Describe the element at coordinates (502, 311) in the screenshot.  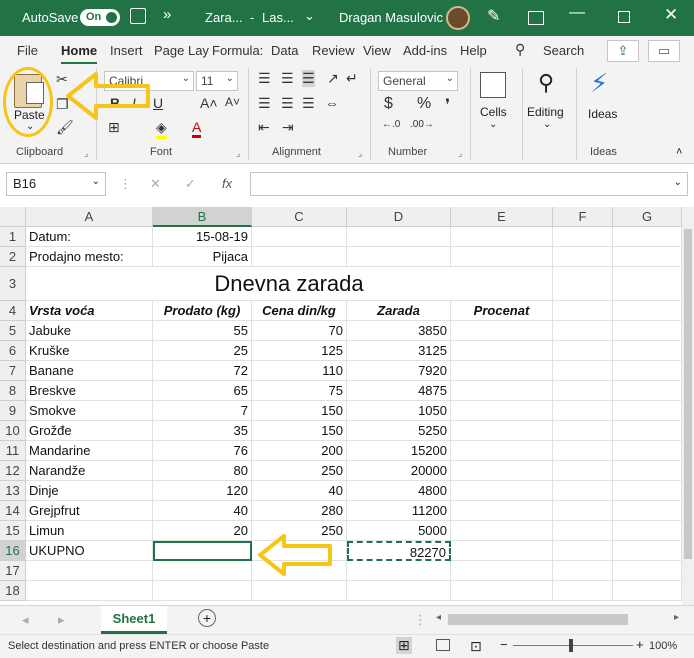
I see `cell-e4: Procenat` at that location.